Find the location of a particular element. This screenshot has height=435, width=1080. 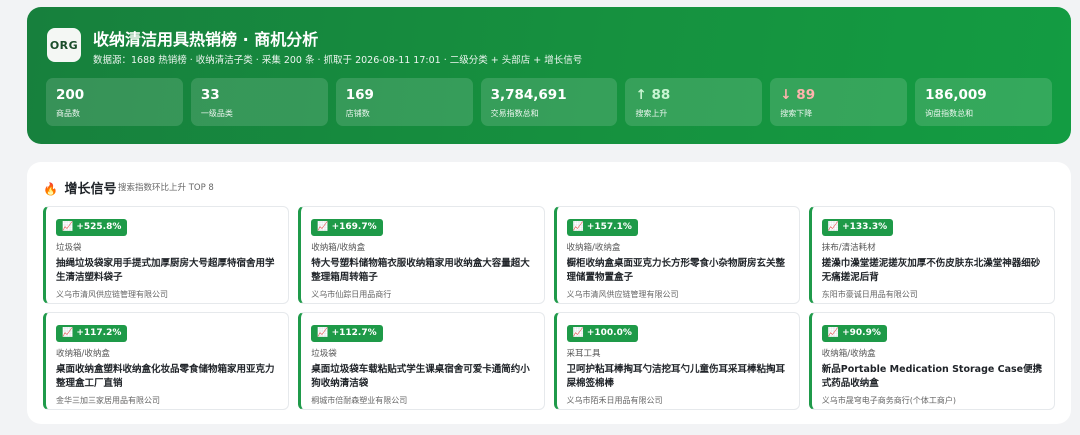

stat-value: 33 is located at coordinates (210, 95).